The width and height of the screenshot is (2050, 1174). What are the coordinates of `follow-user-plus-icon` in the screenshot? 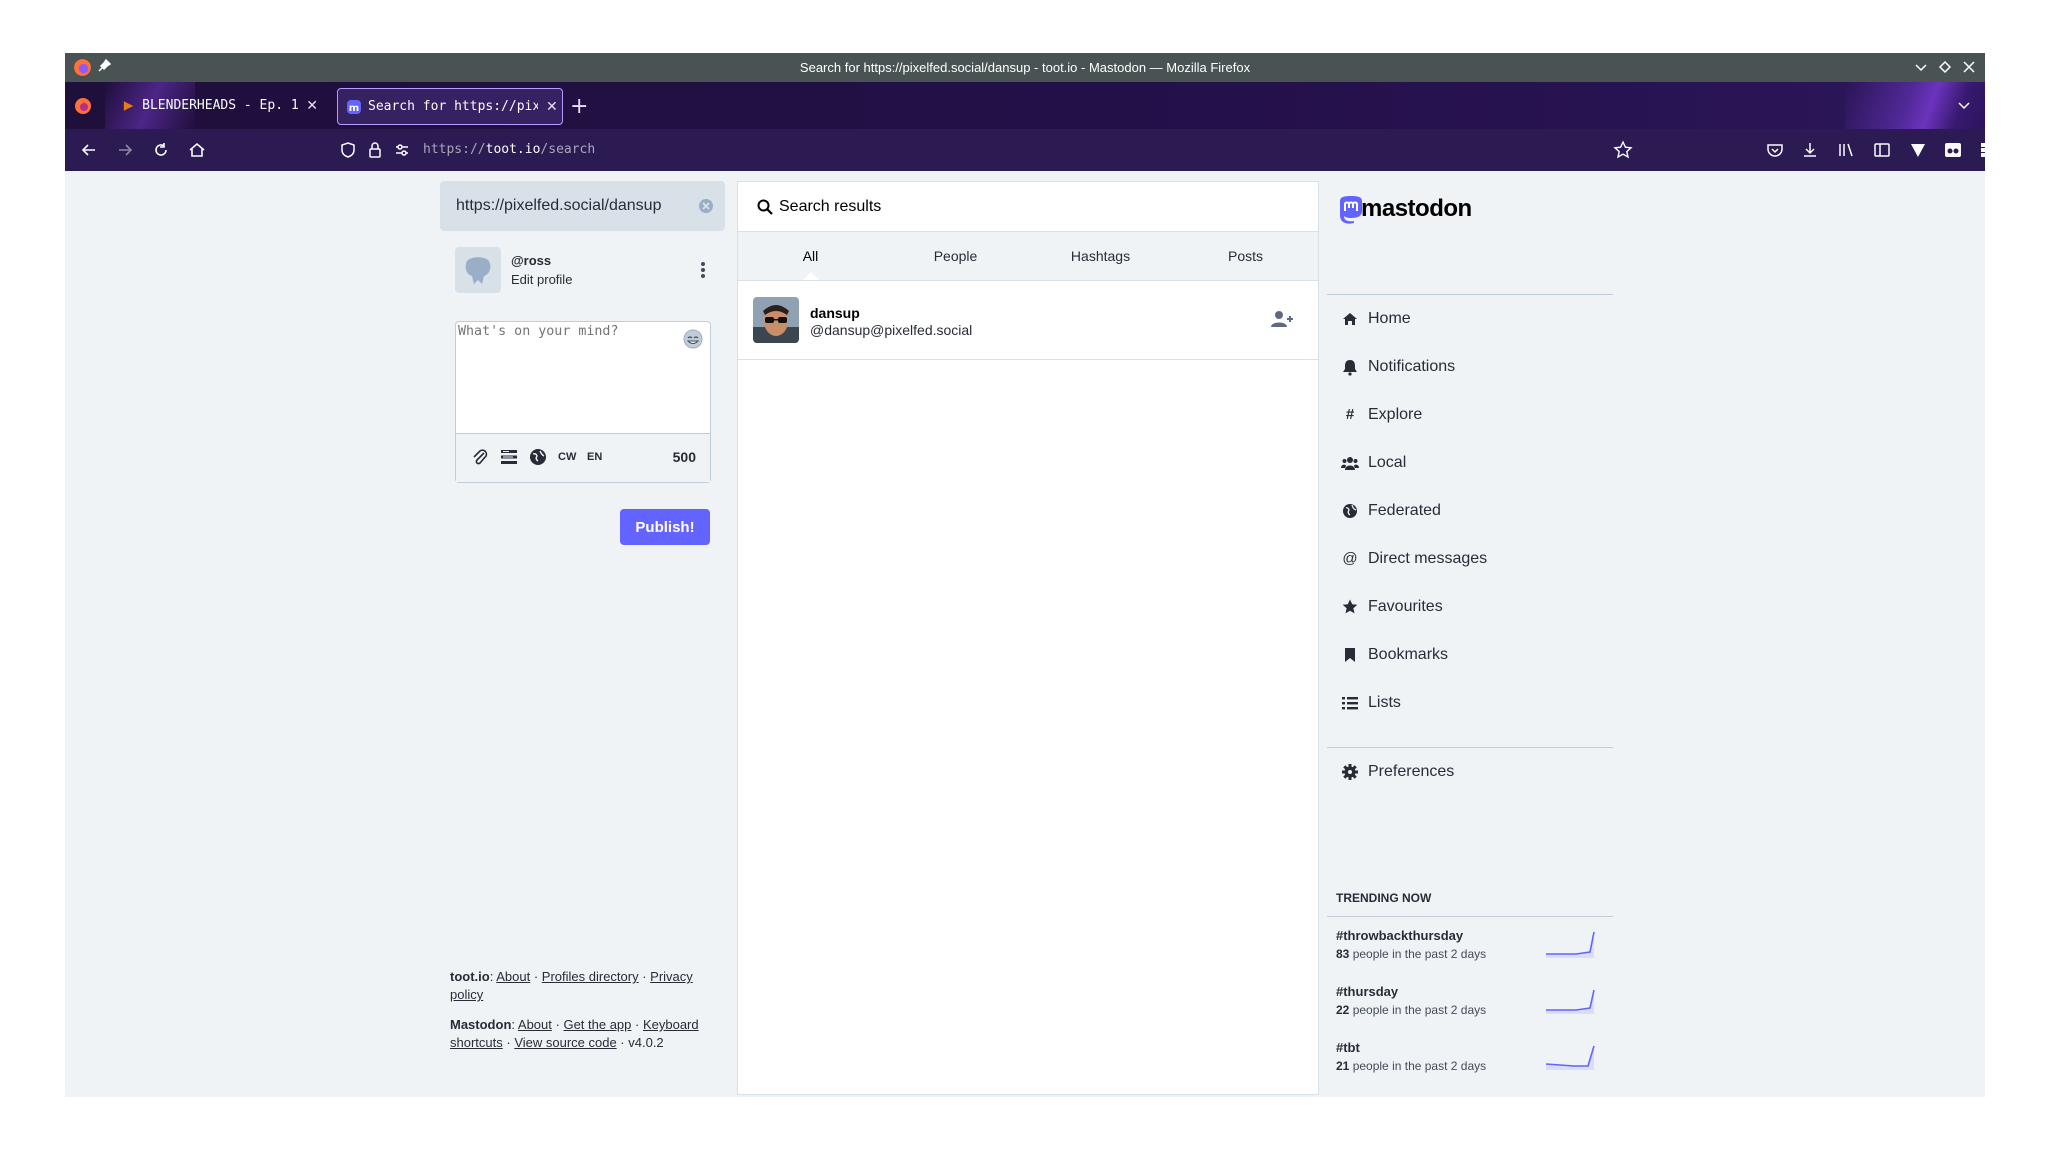 It's located at (1282, 319).